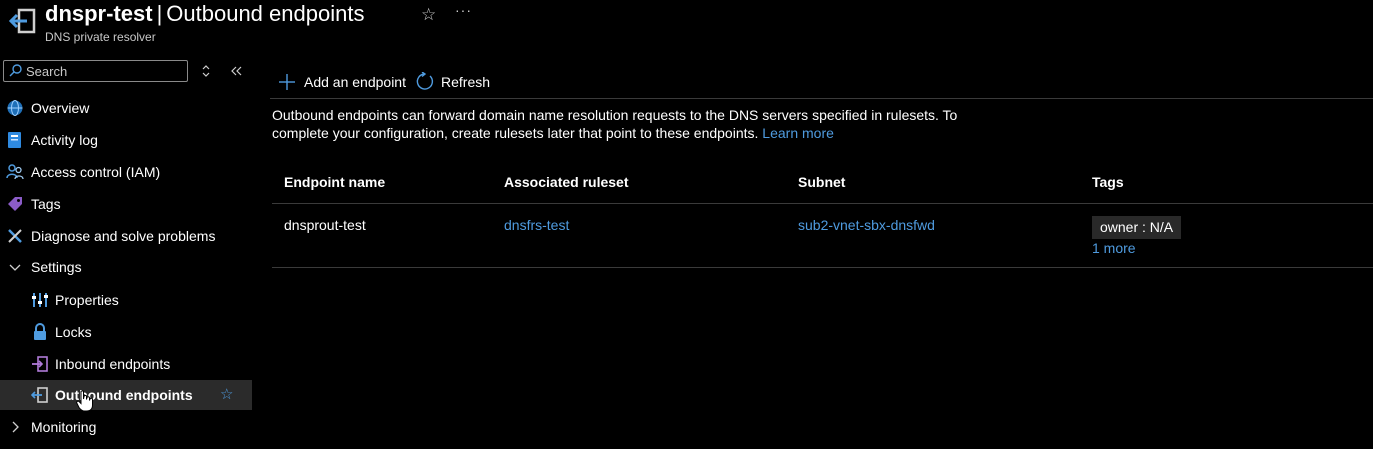  I want to click on activity-log-icon, so click(14, 140).